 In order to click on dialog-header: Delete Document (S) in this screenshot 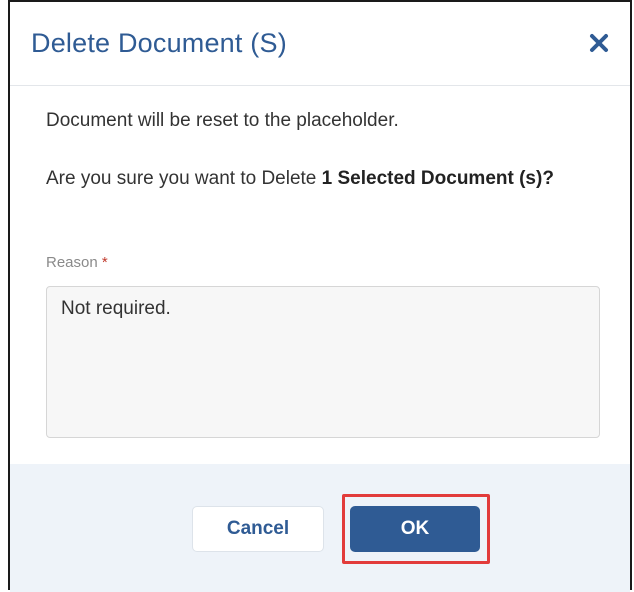, I will do `click(320, 44)`.